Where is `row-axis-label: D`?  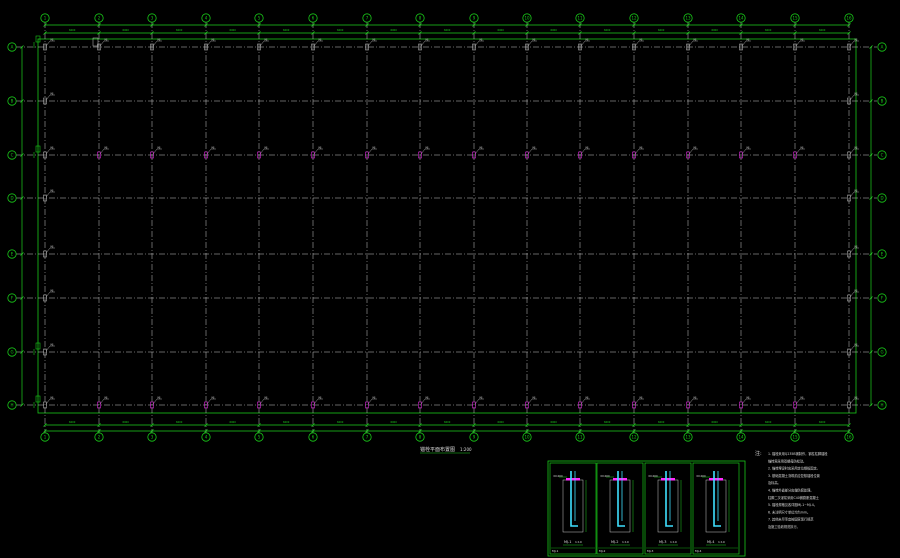 row-axis-label: D is located at coordinates (881, 198).